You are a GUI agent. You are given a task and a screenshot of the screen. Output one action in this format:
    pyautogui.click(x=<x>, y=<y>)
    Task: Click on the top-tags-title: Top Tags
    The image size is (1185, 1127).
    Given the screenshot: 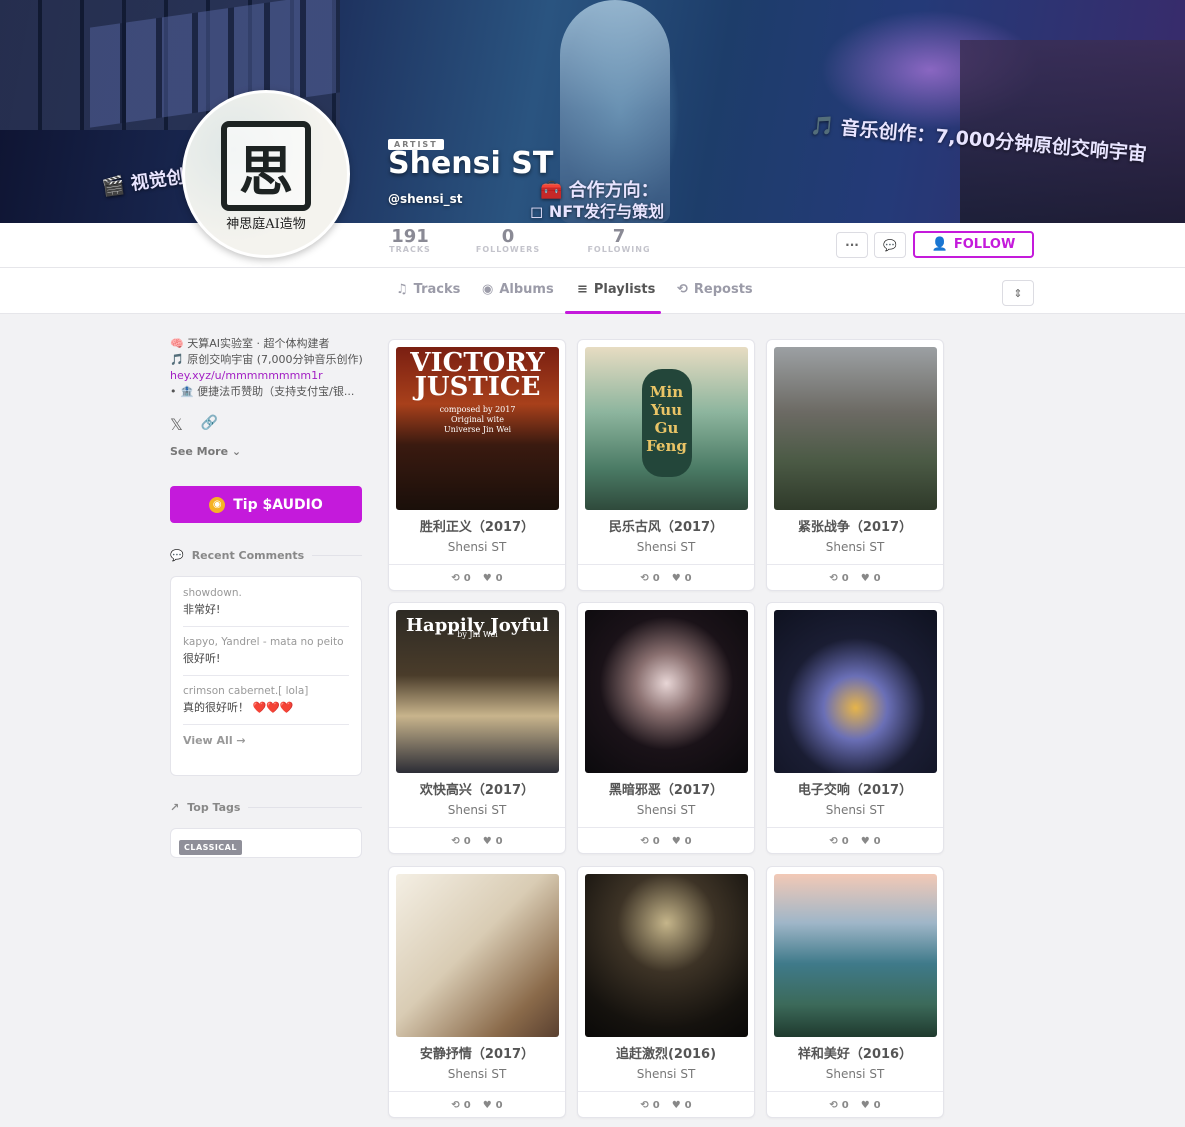 What is the action you would take?
    pyautogui.click(x=214, y=807)
    